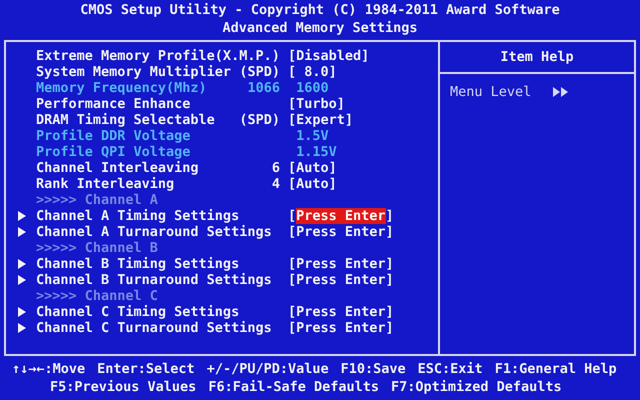  Describe the element at coordinates (312, 72) in the screenshot. I see `setting-value: [ 8.0]` at that location.